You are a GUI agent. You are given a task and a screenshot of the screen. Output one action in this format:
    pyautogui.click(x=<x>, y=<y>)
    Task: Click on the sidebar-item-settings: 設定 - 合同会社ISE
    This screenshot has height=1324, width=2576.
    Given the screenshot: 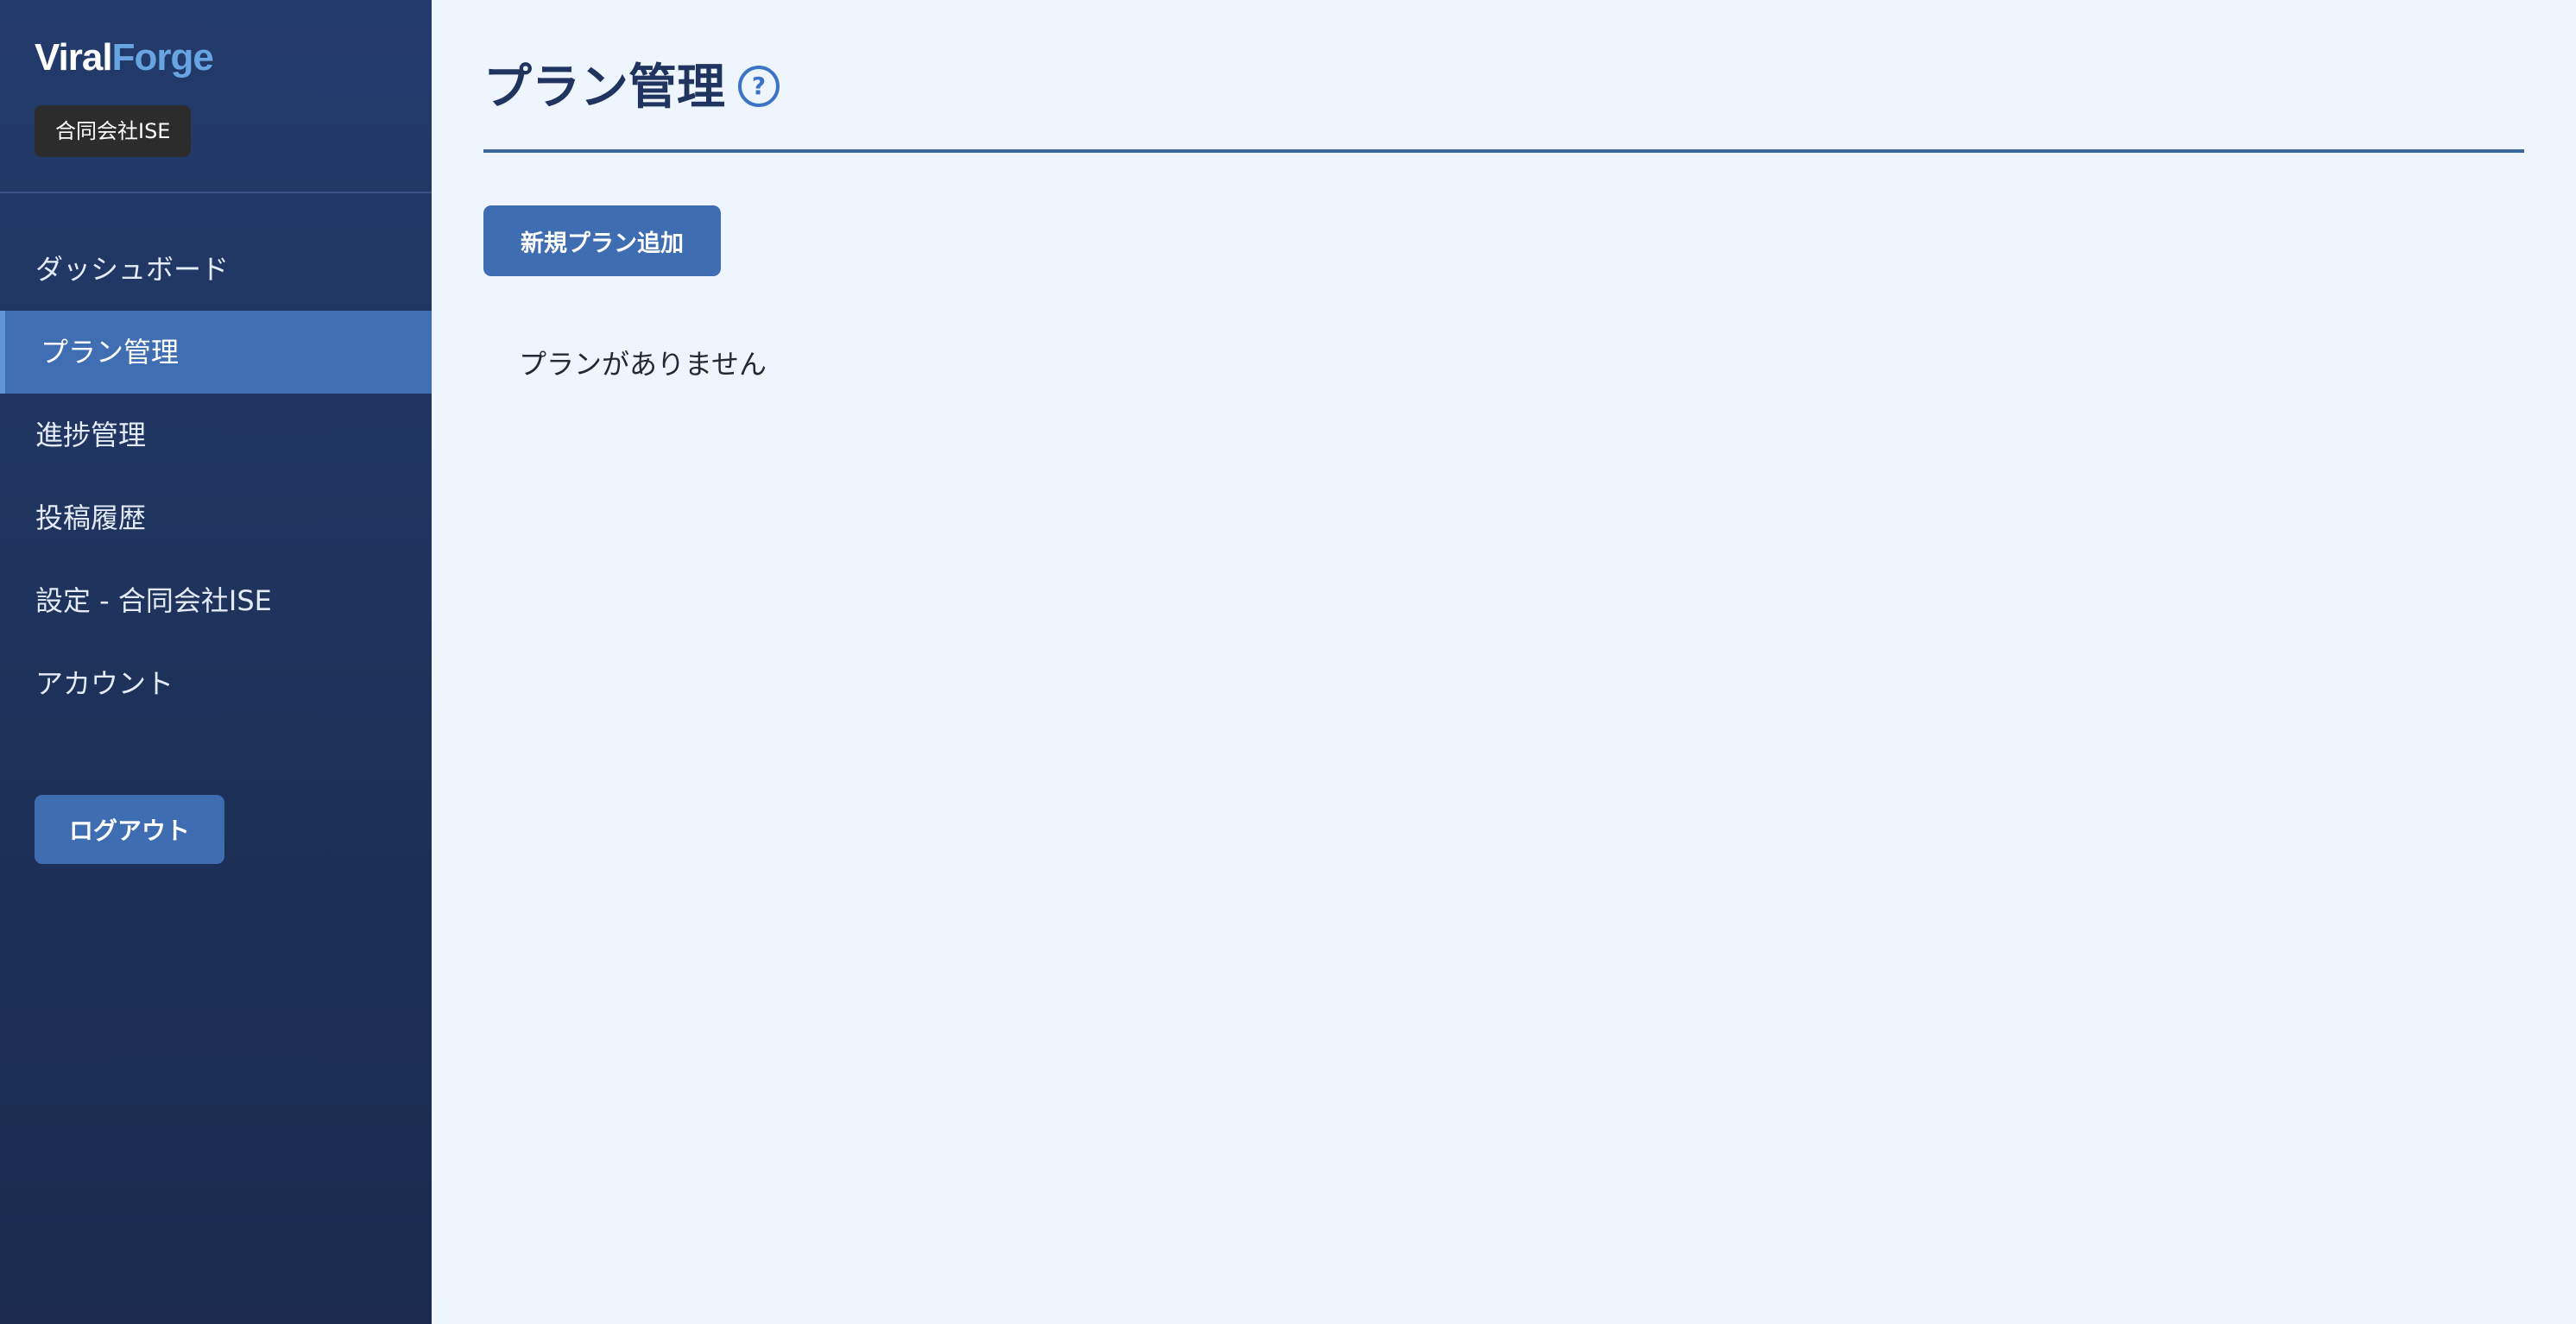 What is the action you would take?
    pyautogui.click(x=216, y=600)
    